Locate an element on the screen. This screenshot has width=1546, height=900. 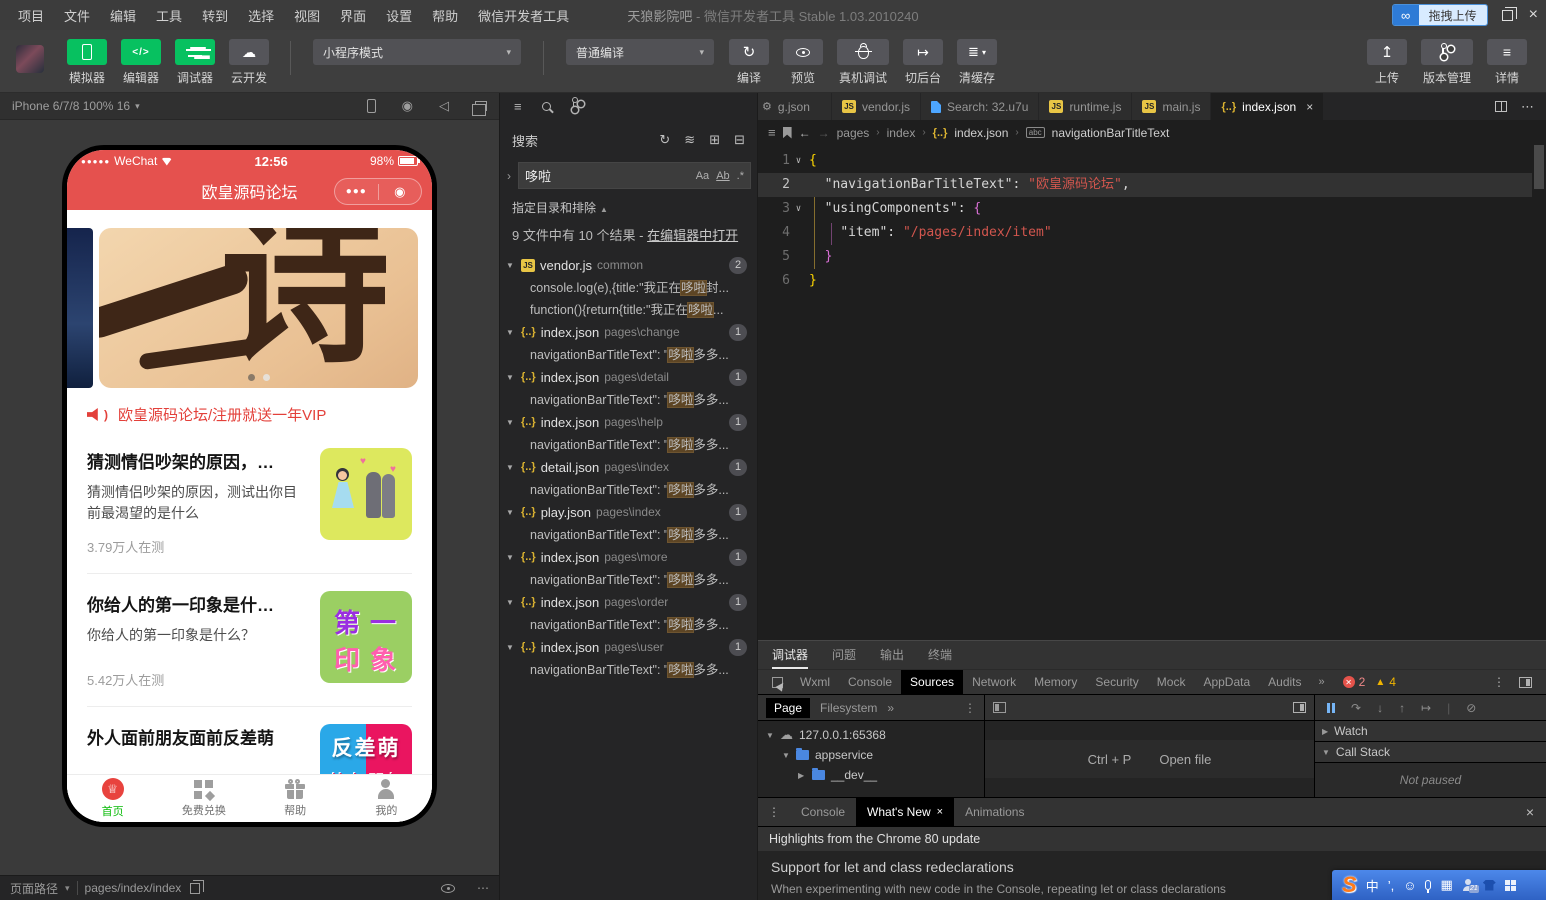
inspect-element-icon is located at coordinates (777, 682).